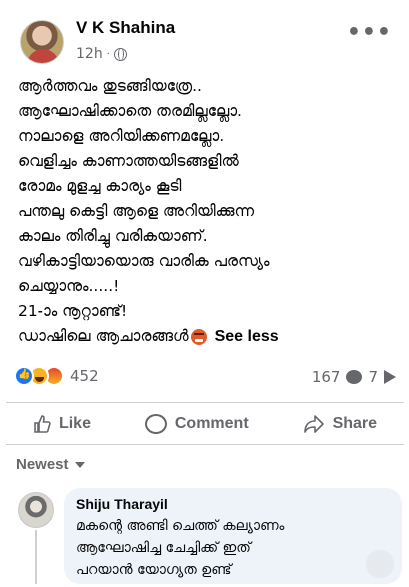  What do you see at coordinates (233, 504) in the screenshot?
I see `comment-author: Shiju Tharayil` at bounding box center [233, 504].